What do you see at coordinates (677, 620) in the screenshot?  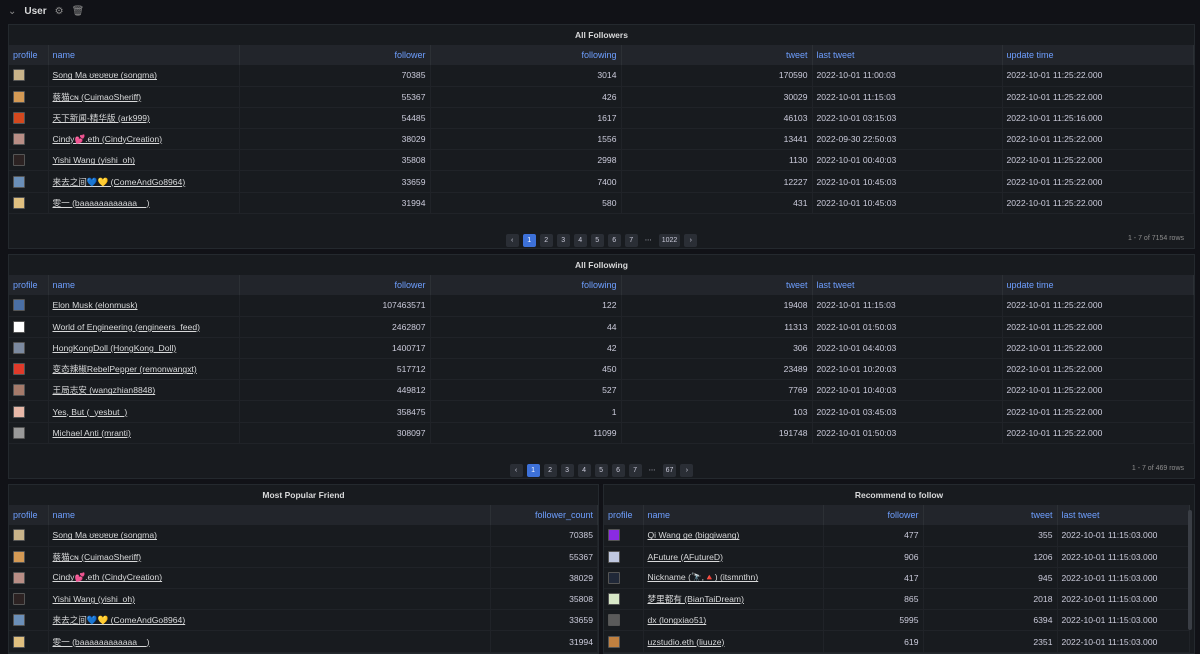 I see `profile-link: dx (longxiao51)` at bounding box center [677, 620].